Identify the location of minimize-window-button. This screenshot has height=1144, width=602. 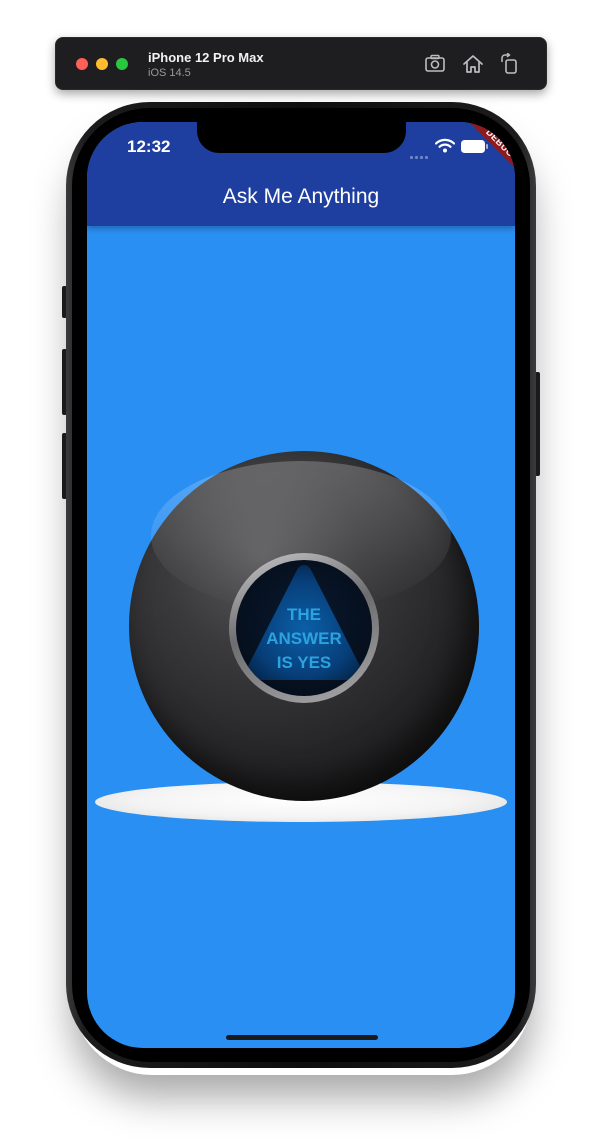
(102, 64).